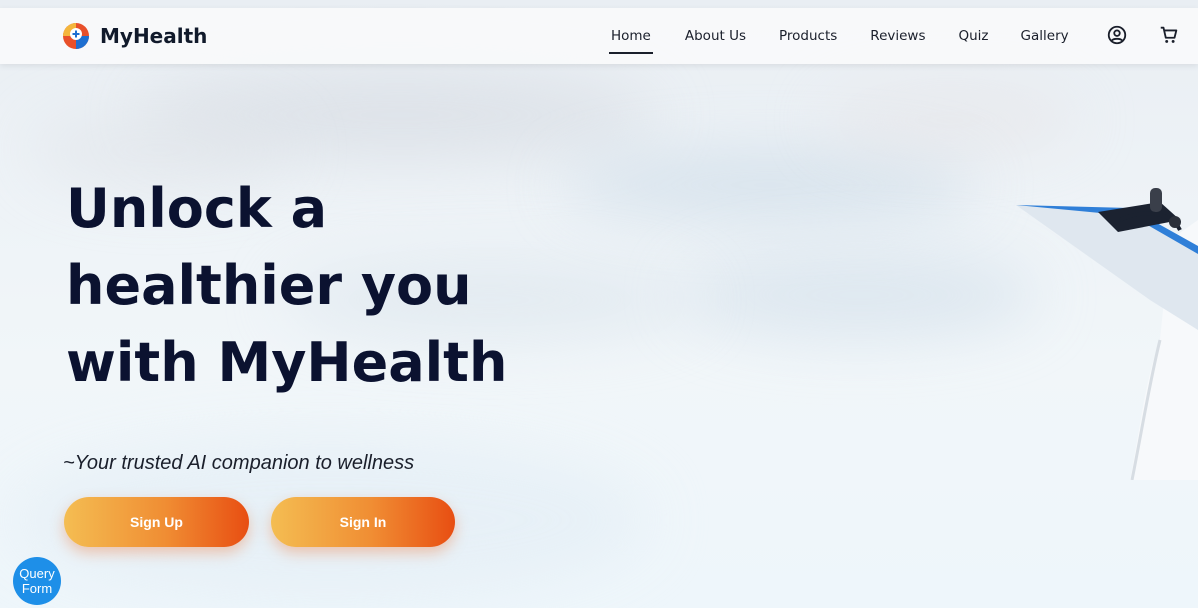  I want to click on doctor-clipboard-illustration, so click(1107, 334).